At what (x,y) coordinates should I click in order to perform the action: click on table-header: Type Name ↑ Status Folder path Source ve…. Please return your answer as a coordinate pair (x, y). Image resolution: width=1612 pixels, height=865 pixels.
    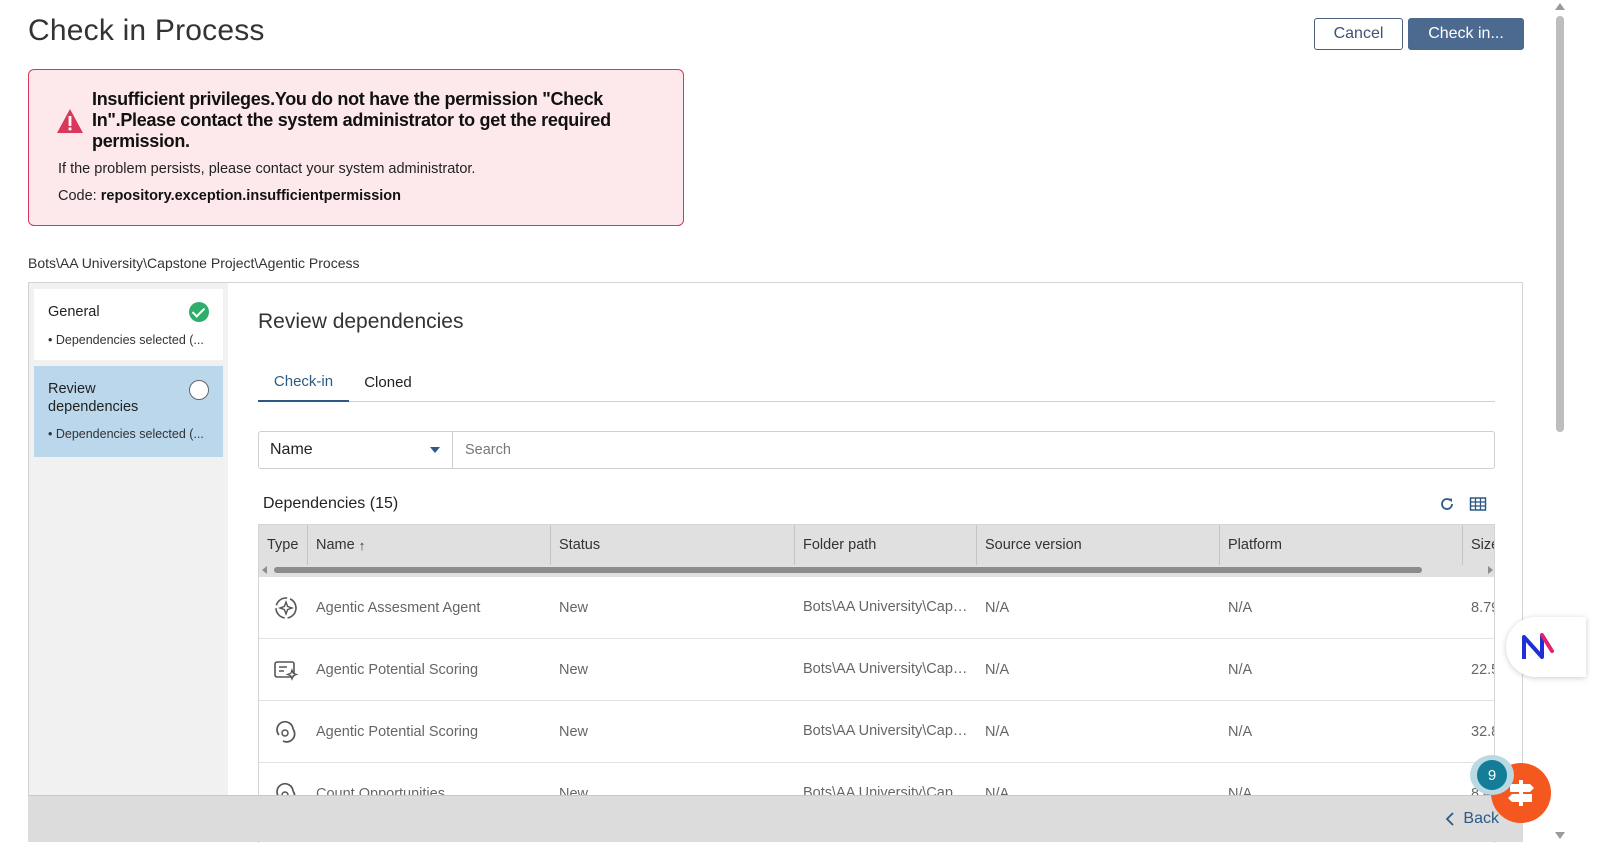
    Looking at the image, I should click on (876, 551).